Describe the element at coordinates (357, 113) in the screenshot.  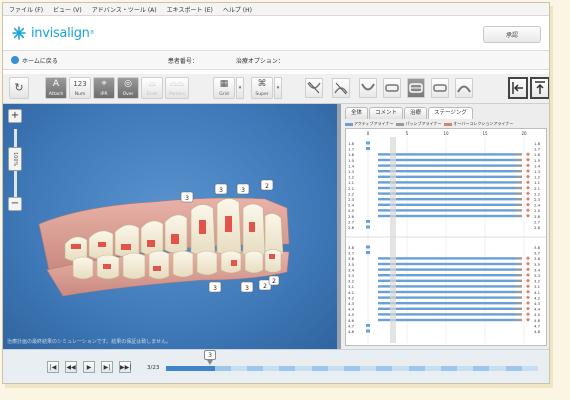
I see `tab-overview: 全体` at that location.